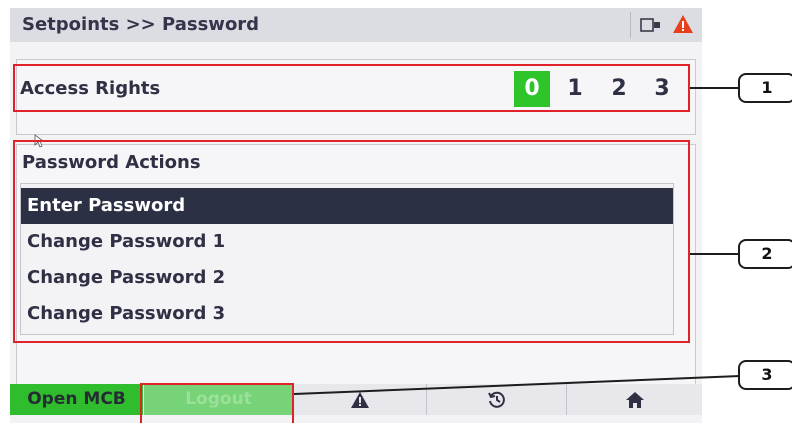 This screenshot has height=423, width=792. Describe the element at coordinates (76, 399) in the screenshot. I see `open-mcb-button: Open MCB` at that location.